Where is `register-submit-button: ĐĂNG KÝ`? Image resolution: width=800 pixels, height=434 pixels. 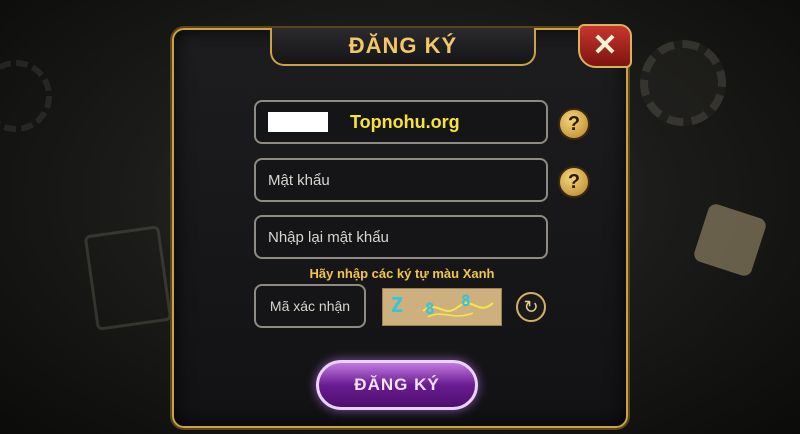
register-submit-button: ĐĂNG KÝ is located at coordinates (397, 385).